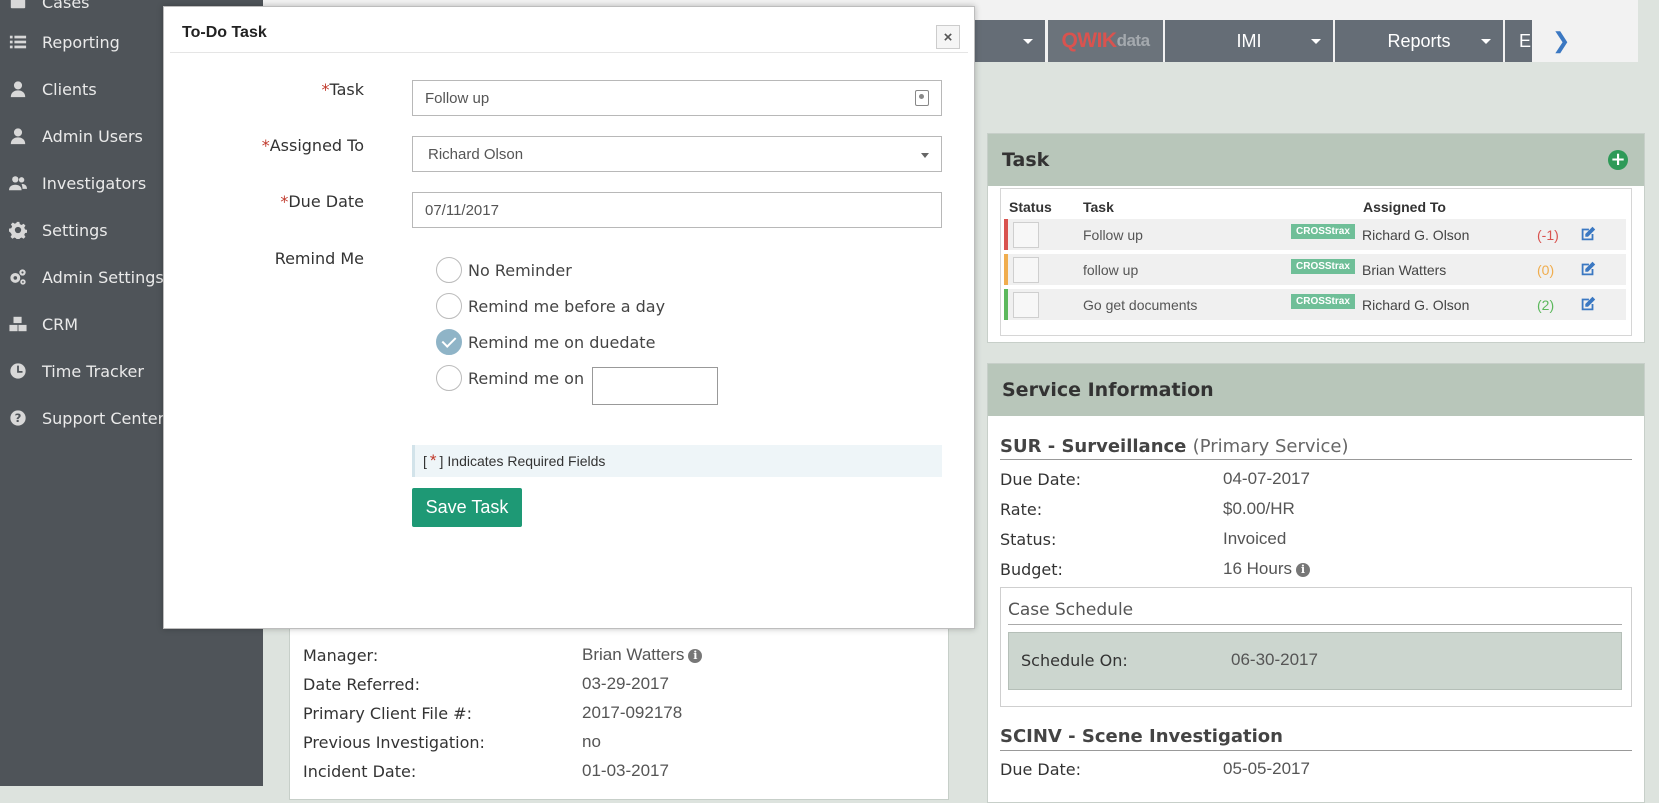 This screenshot has width=1659, height=803. Describe the element at coordinates (467, 507) in the screenshot. I see `save-task-button: Save Task` at that location.